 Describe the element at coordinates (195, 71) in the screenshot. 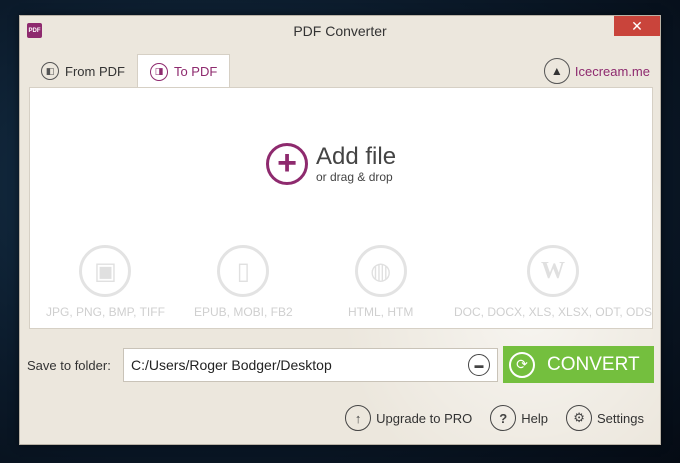

I see `tab-to-pdf-label: To PDF` at that location.